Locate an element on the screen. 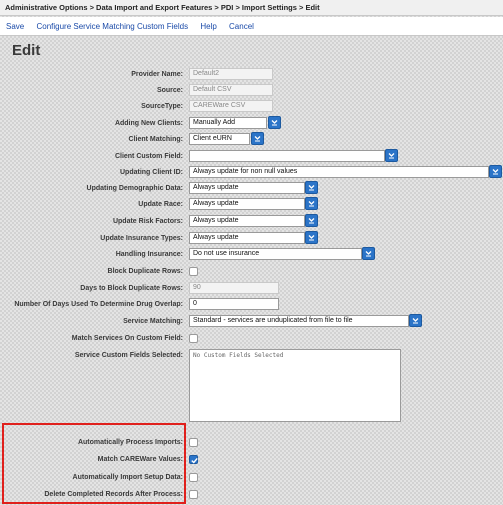  provider-name-label: Provider Name: is located at coordinates (157, 74).